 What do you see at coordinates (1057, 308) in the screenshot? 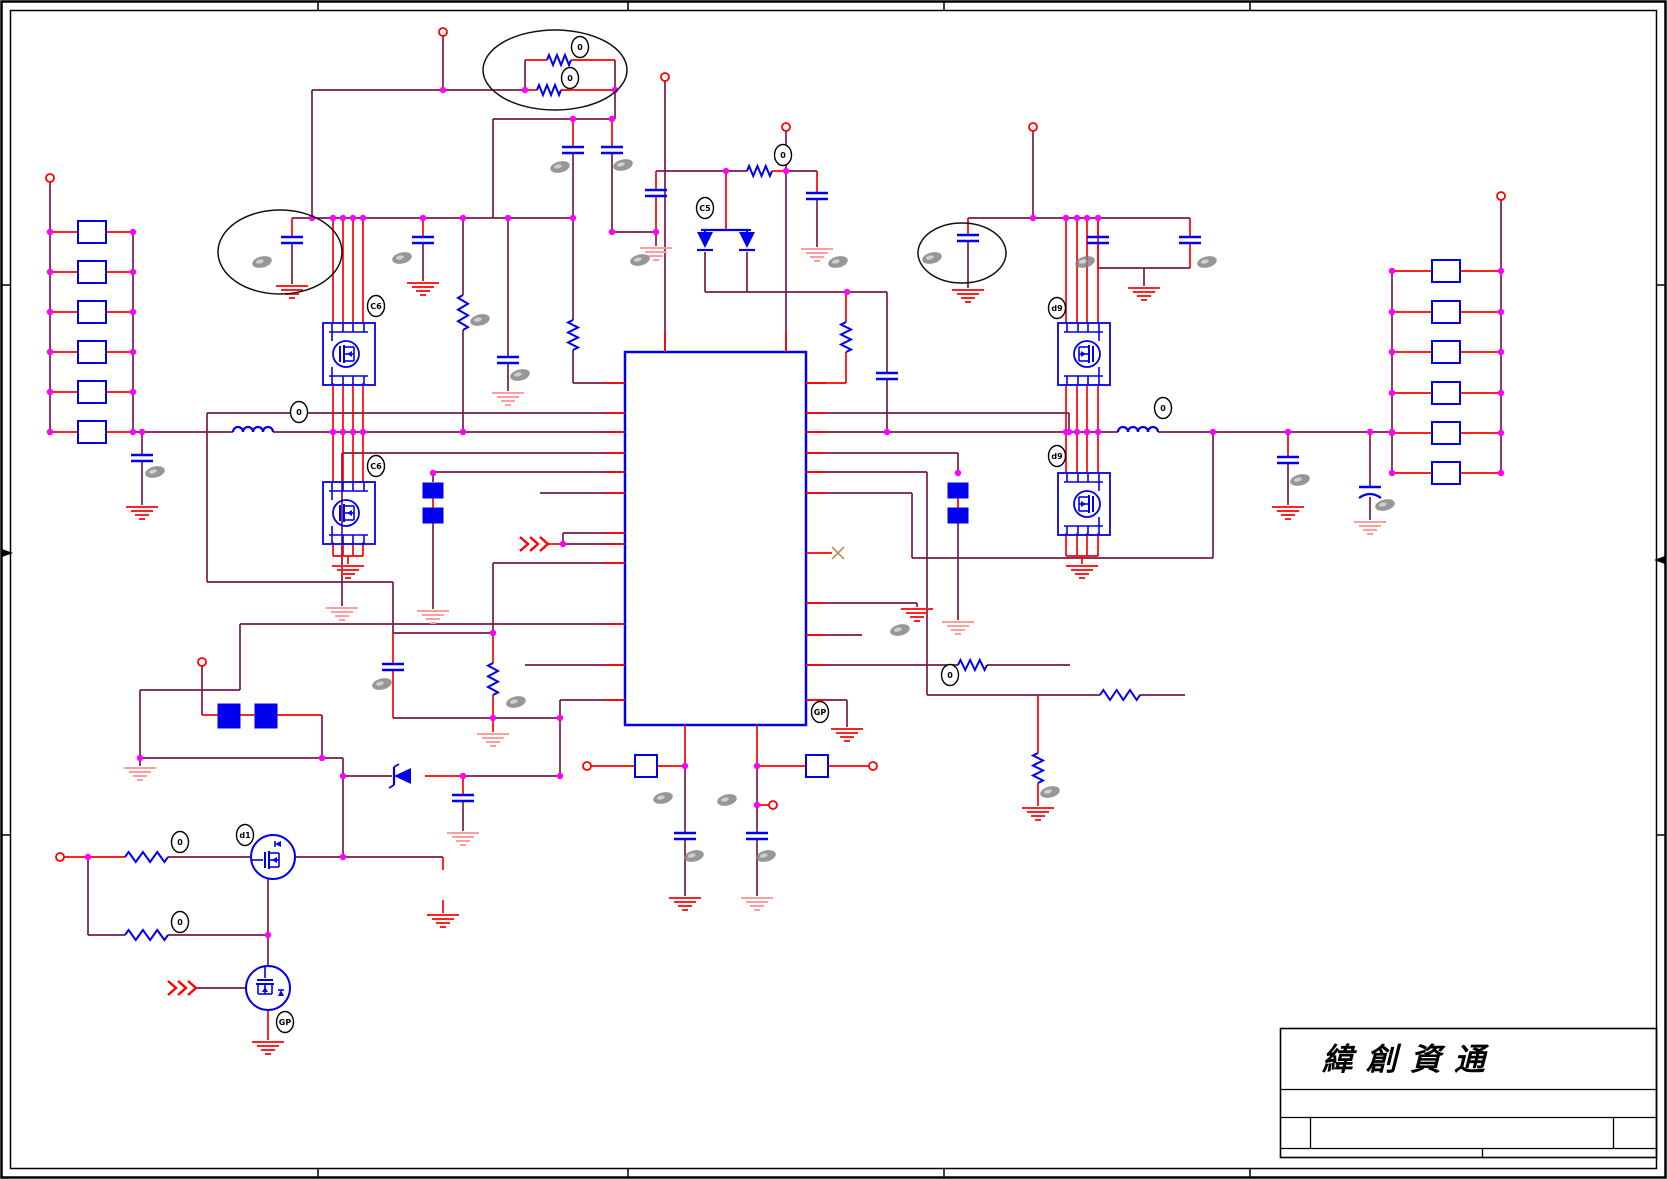
I see `ref-label-text: d9` at bounding box center [1057, 308].